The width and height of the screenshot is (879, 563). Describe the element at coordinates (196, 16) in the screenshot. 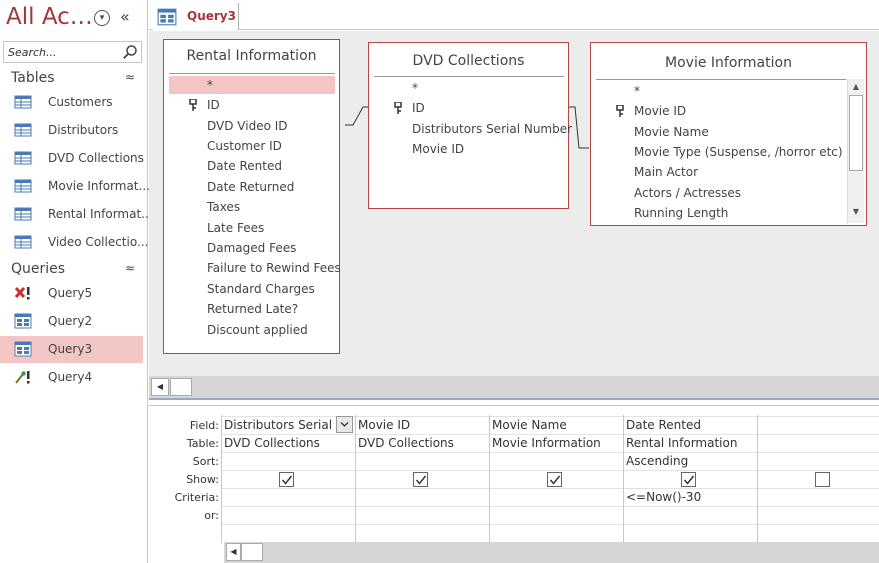

I see `tab-query3: Query3` at that location.